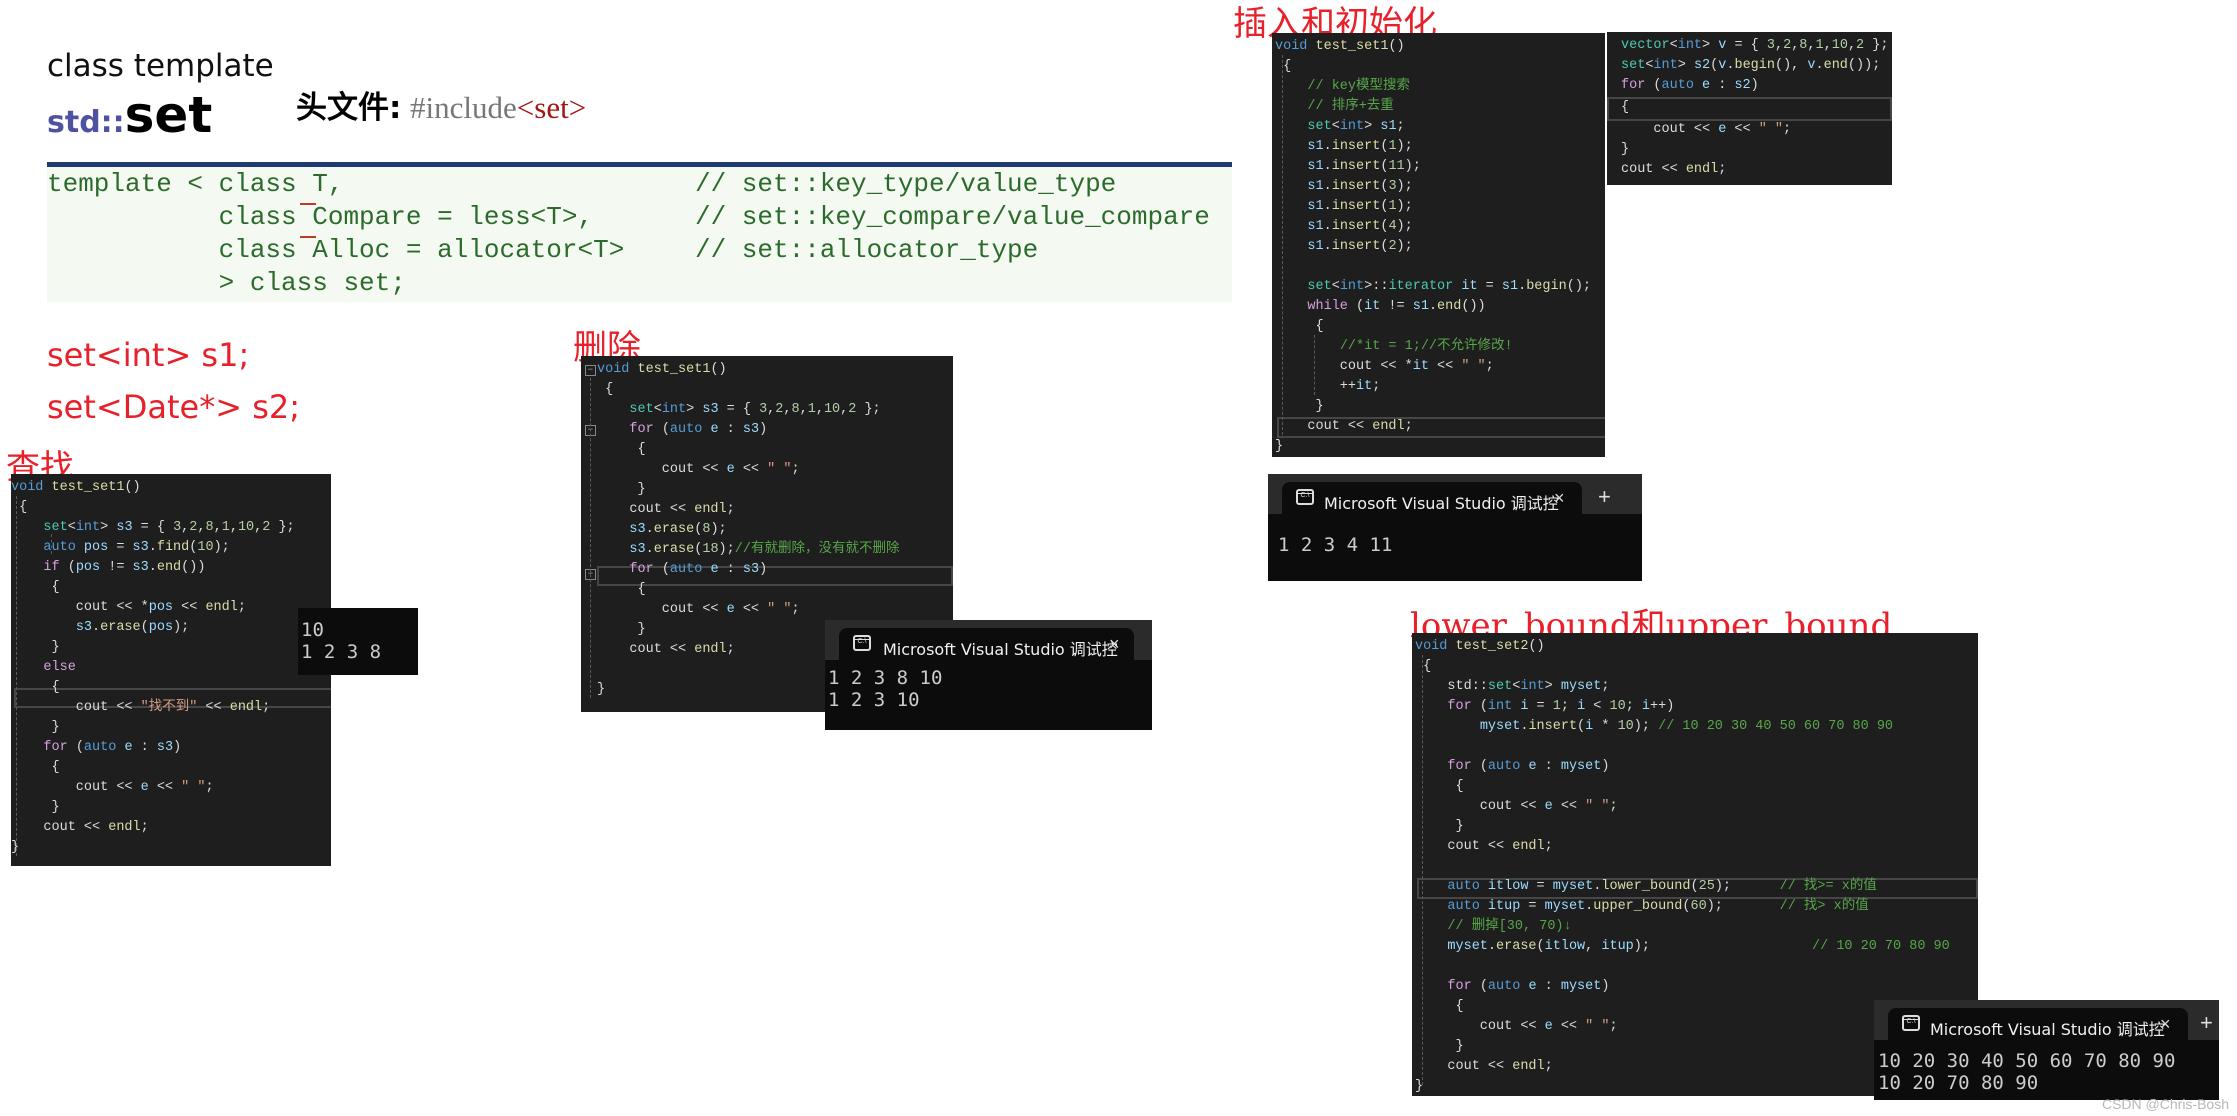  What do you see at coordinates (1426, 346) in the screenshot?
I see `code-line: //*it = 1;//不允许修改!` at bounding box center [1426, 346].